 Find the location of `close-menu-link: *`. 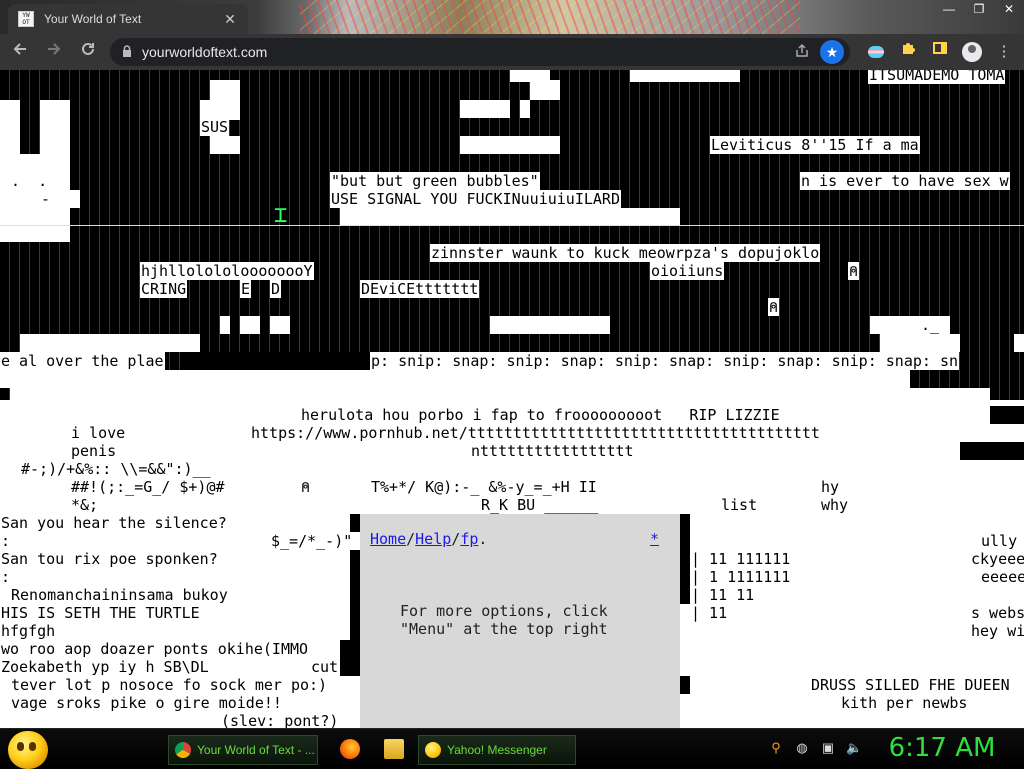

close-menu-link: * is located at coordinates (654, 539).